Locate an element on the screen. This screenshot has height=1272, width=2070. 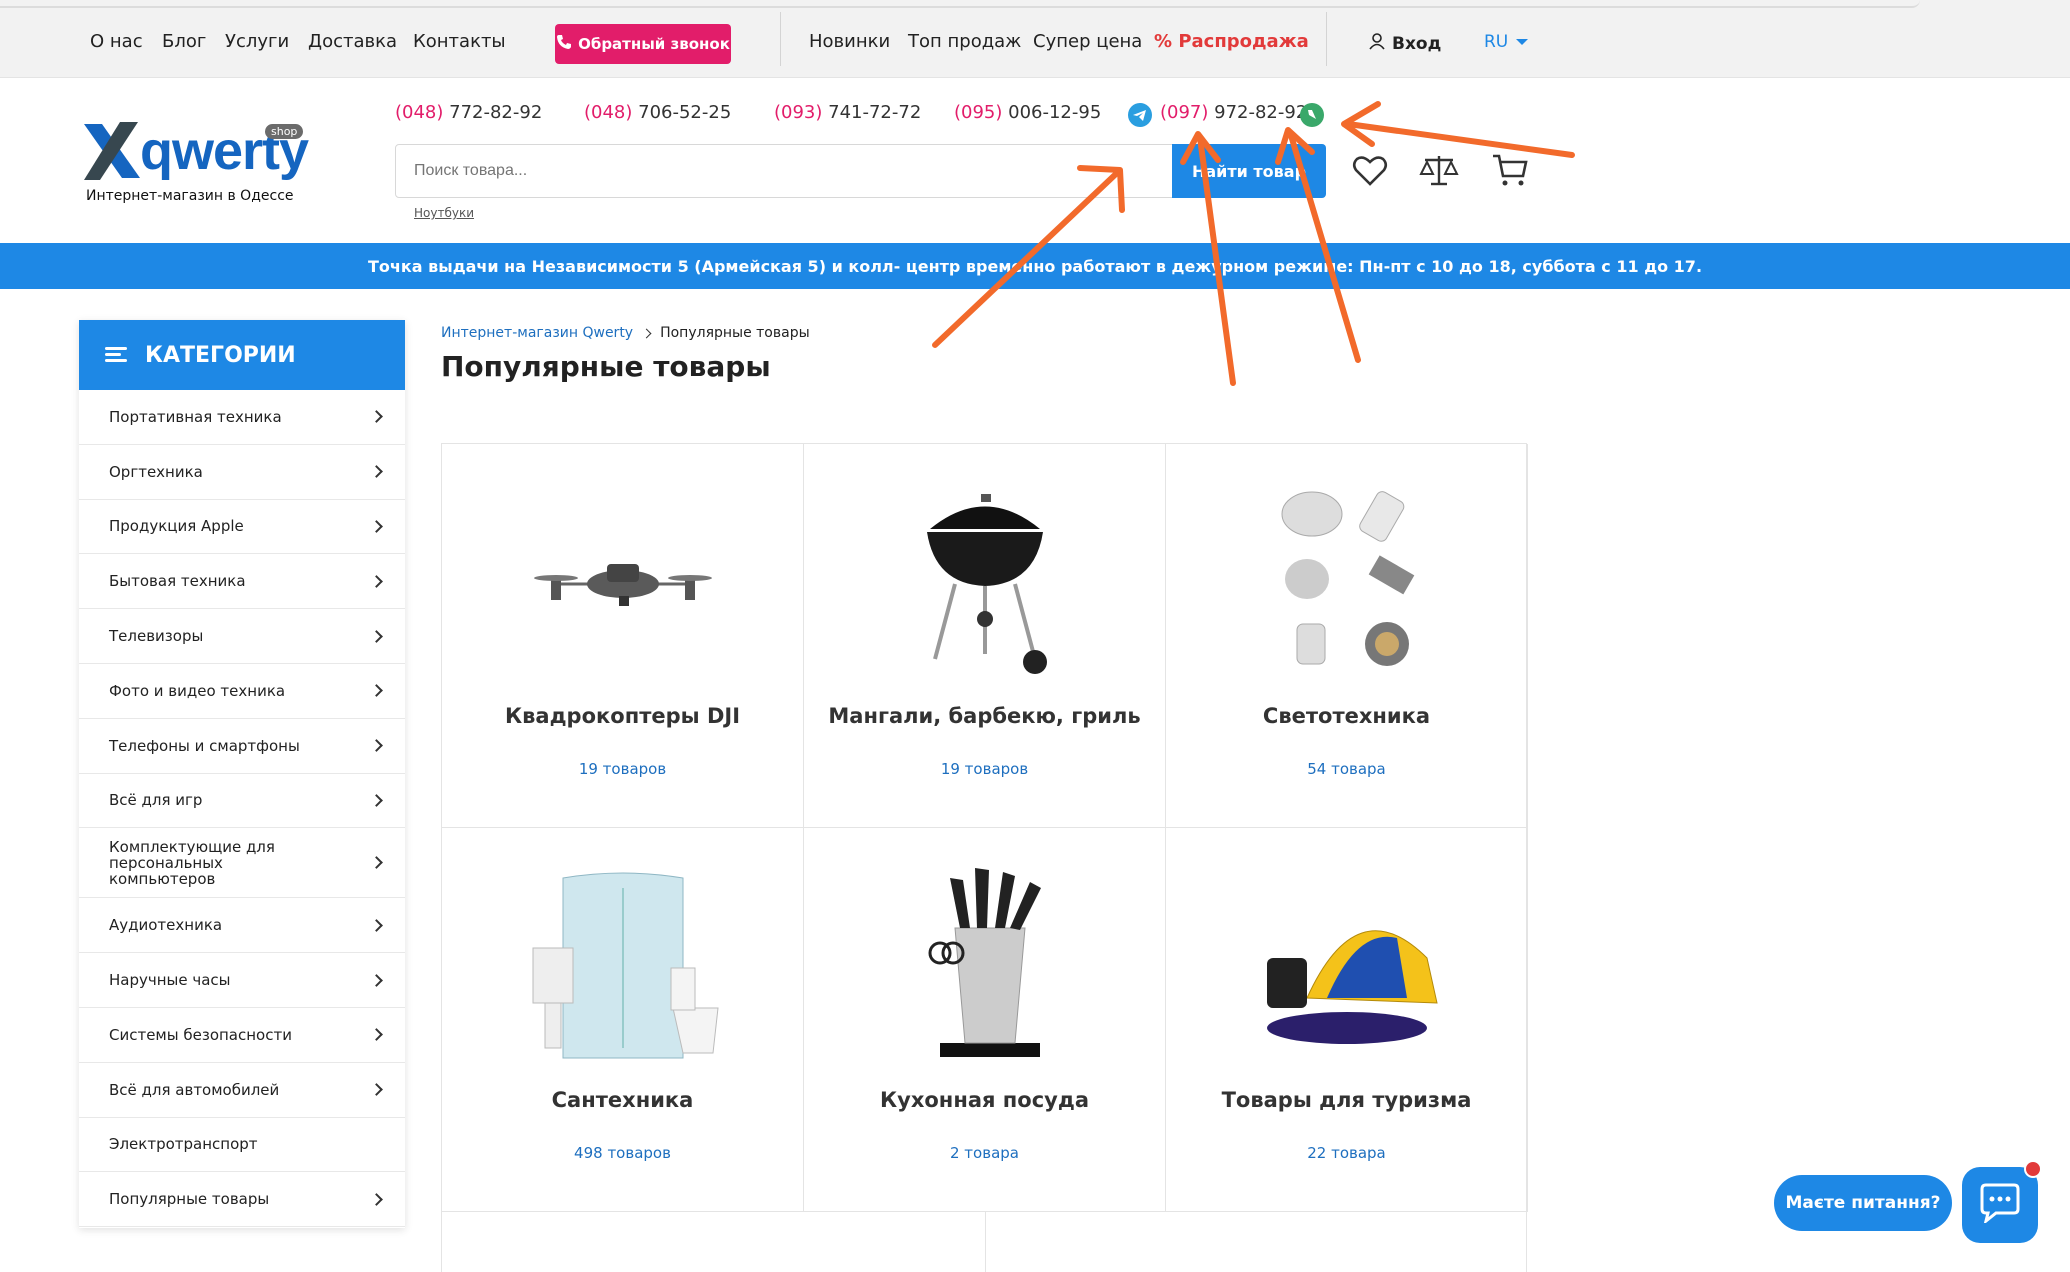
login-link: Вход is located at coordinates (1404, 43).